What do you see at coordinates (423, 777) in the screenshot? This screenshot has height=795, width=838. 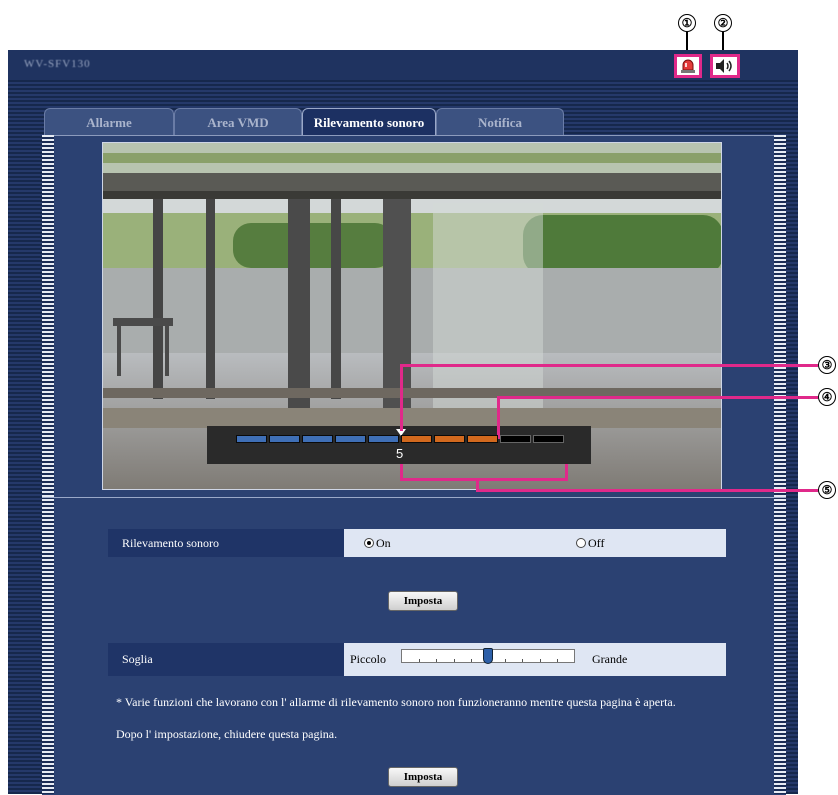 I see `set-button-2: Imposta` at bounding box center [423, 777].